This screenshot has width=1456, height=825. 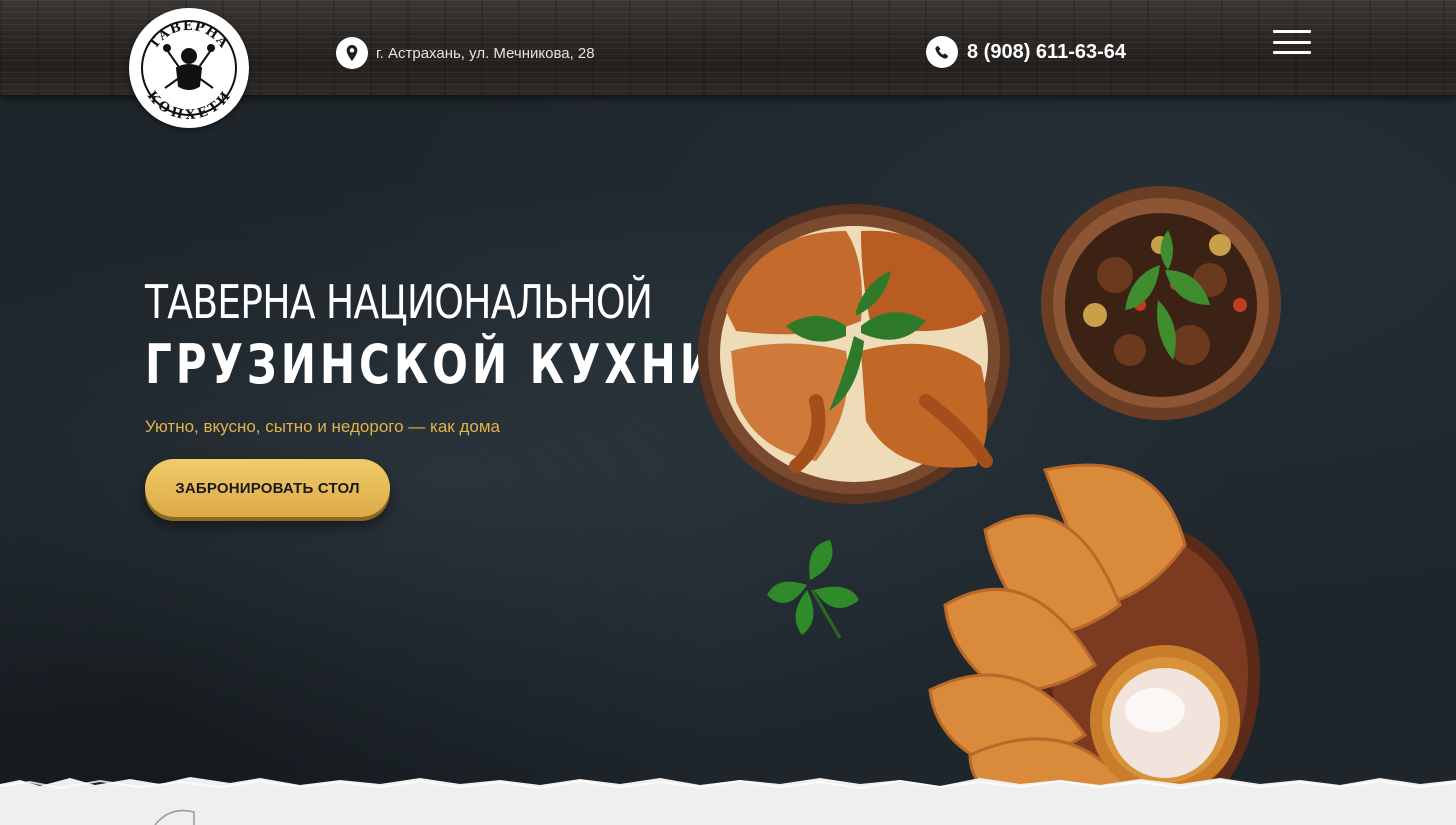 What do you see at coordinates (267, 488) in the screenshot?
I see `book-table-button: ЗАБРОНИРОВАТЬ СТОЛ` at bounding box center [267, 488].